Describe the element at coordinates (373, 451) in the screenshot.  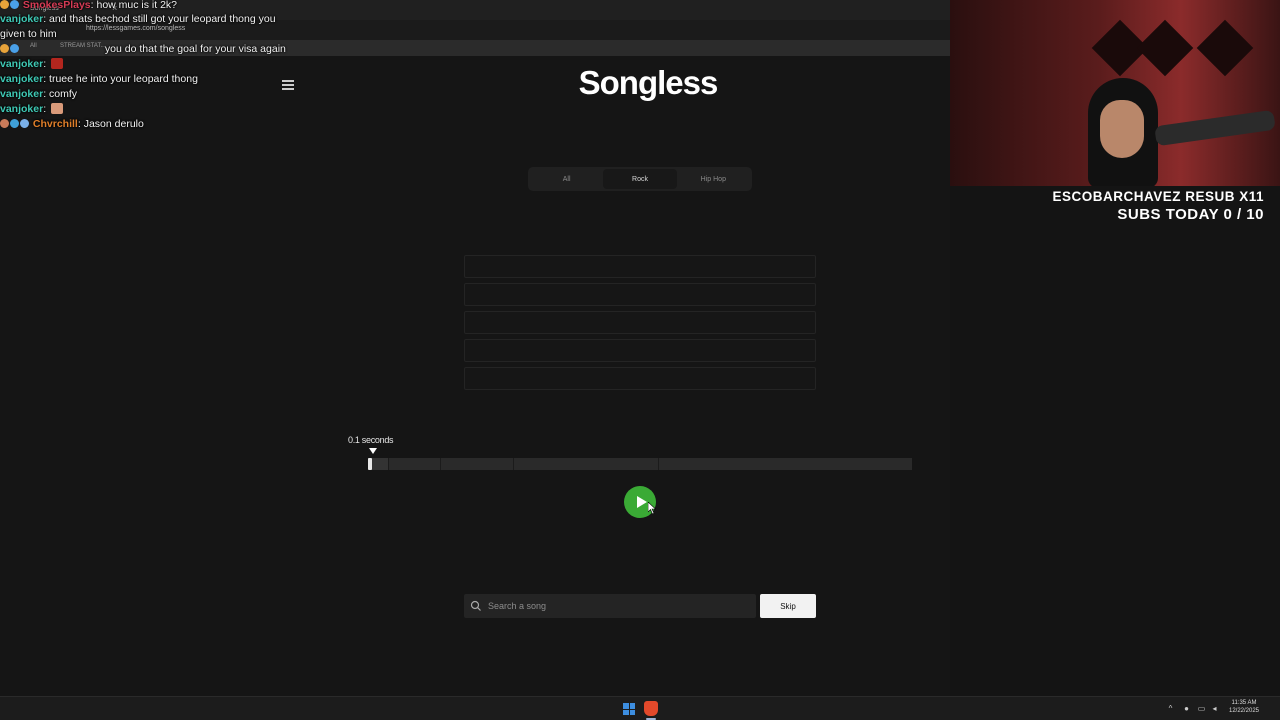
I see `playhead-marker-icon` at that location.